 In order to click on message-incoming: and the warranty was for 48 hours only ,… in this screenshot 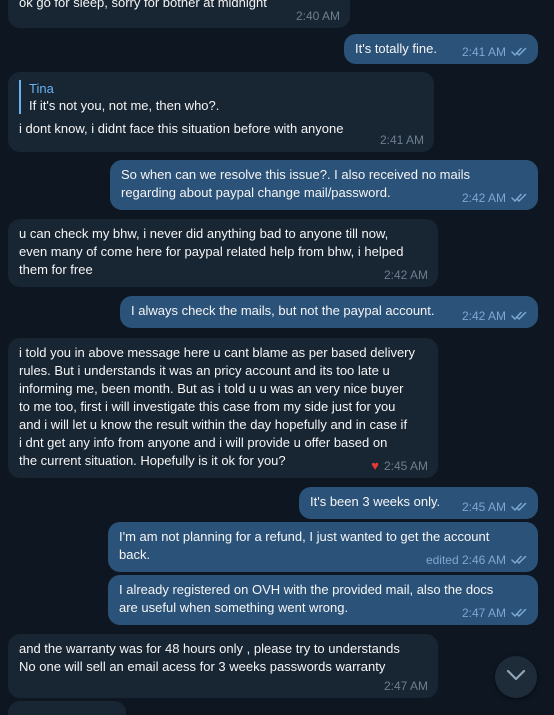, I will do `click(223, 666)`.